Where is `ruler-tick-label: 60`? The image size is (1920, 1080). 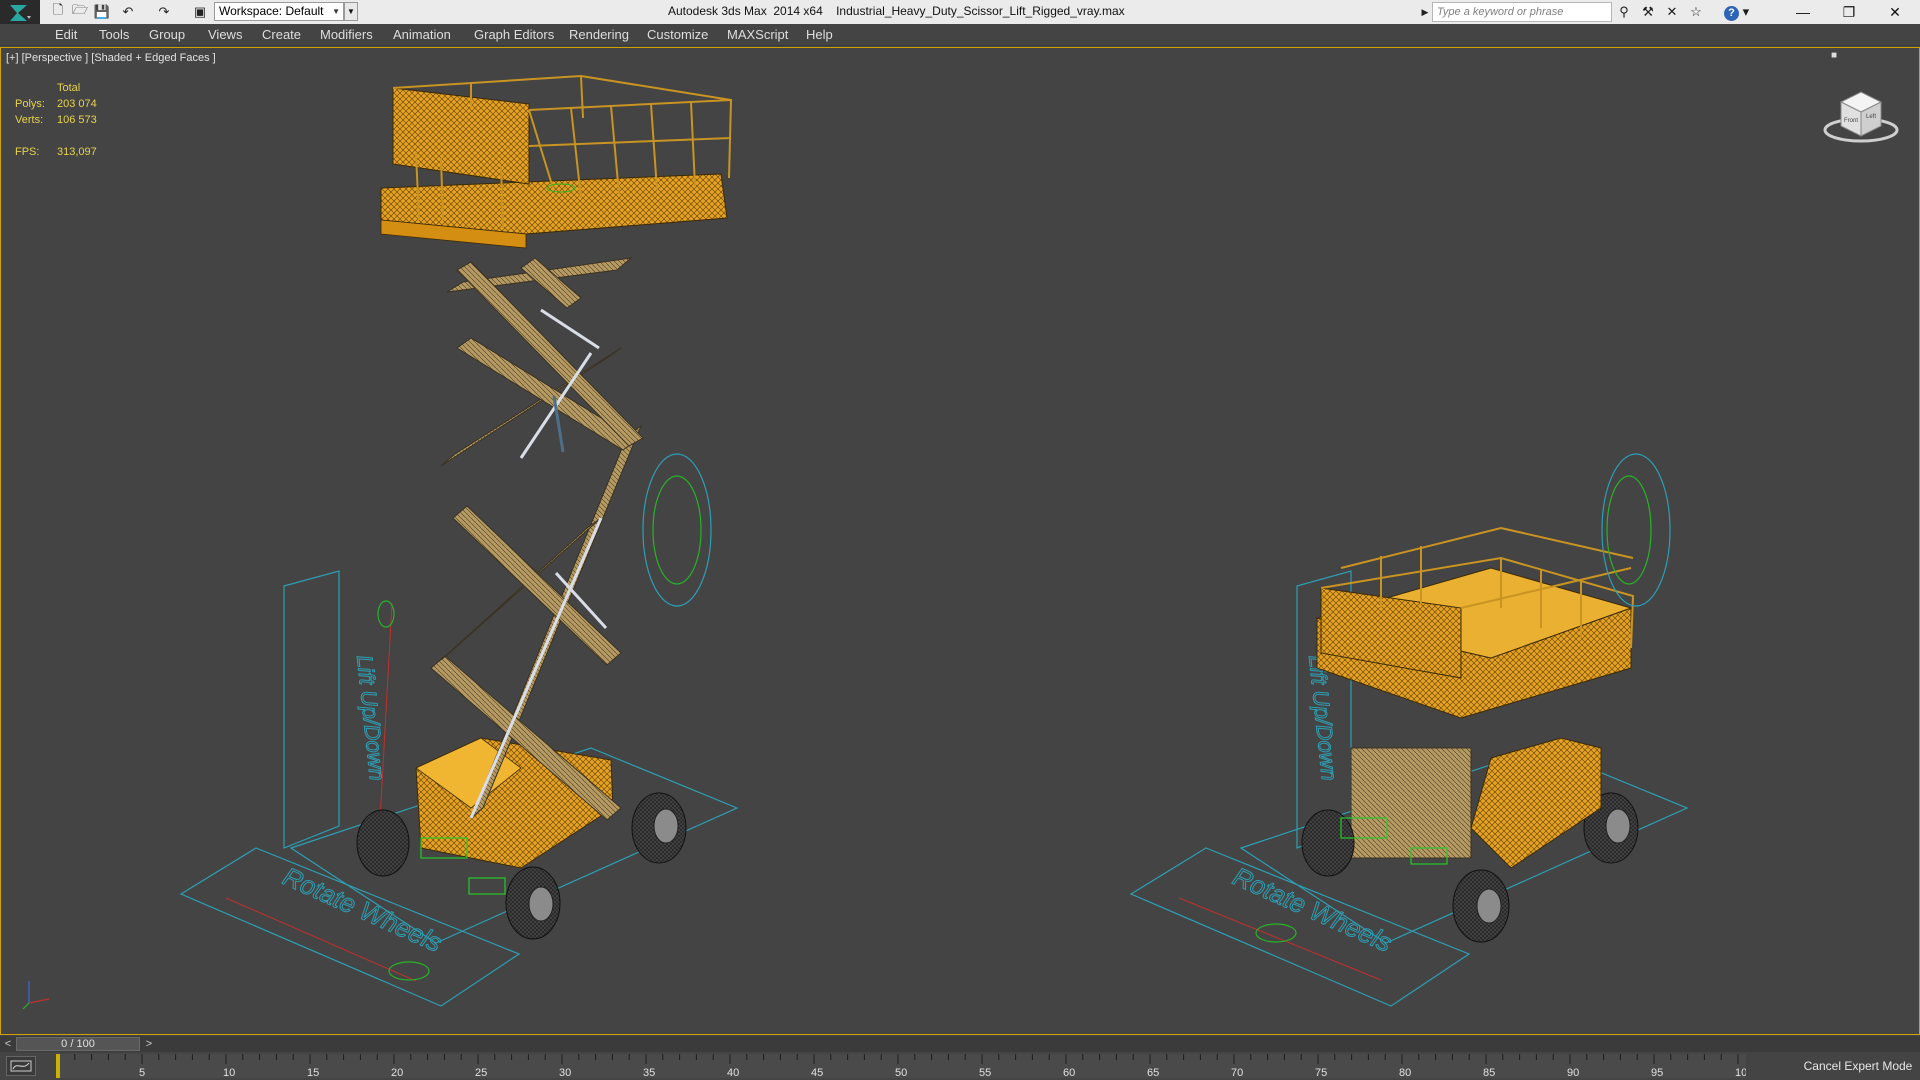 ruler-tick-label: 60 is located at coordinates (1069, 1073).